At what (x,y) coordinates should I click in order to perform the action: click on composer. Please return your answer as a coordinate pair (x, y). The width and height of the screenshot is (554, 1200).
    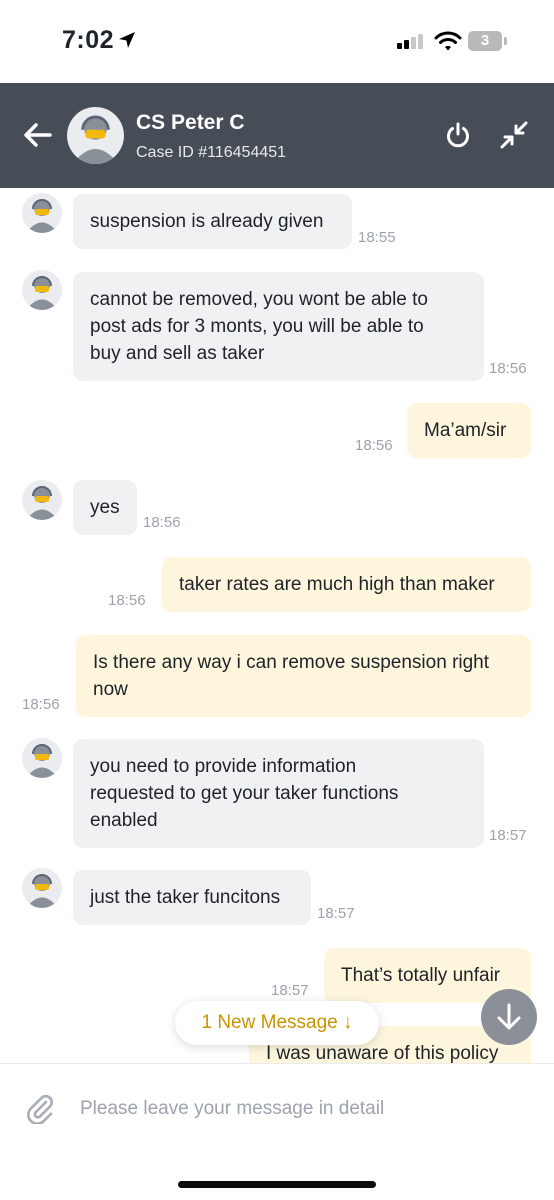
    Looking at the image, I should click on (277, 1108).